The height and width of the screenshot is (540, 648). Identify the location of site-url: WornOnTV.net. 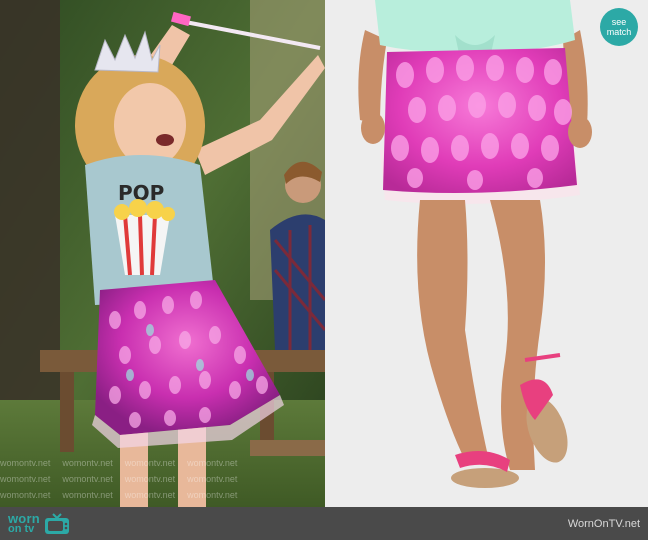
(604, 524).